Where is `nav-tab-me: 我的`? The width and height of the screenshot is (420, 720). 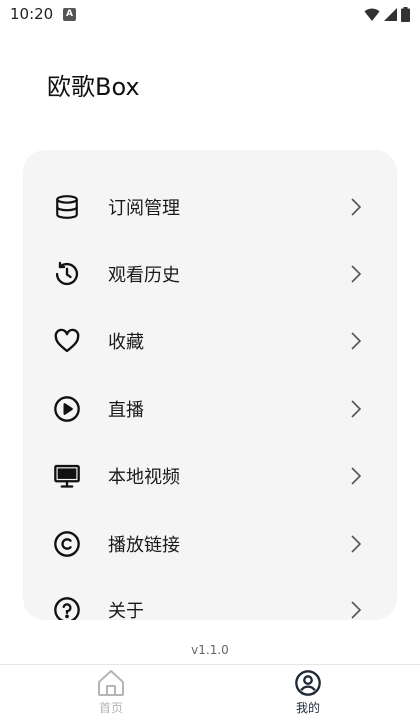 nav-tab-me: 我的 is located at coordinates (308, 694).